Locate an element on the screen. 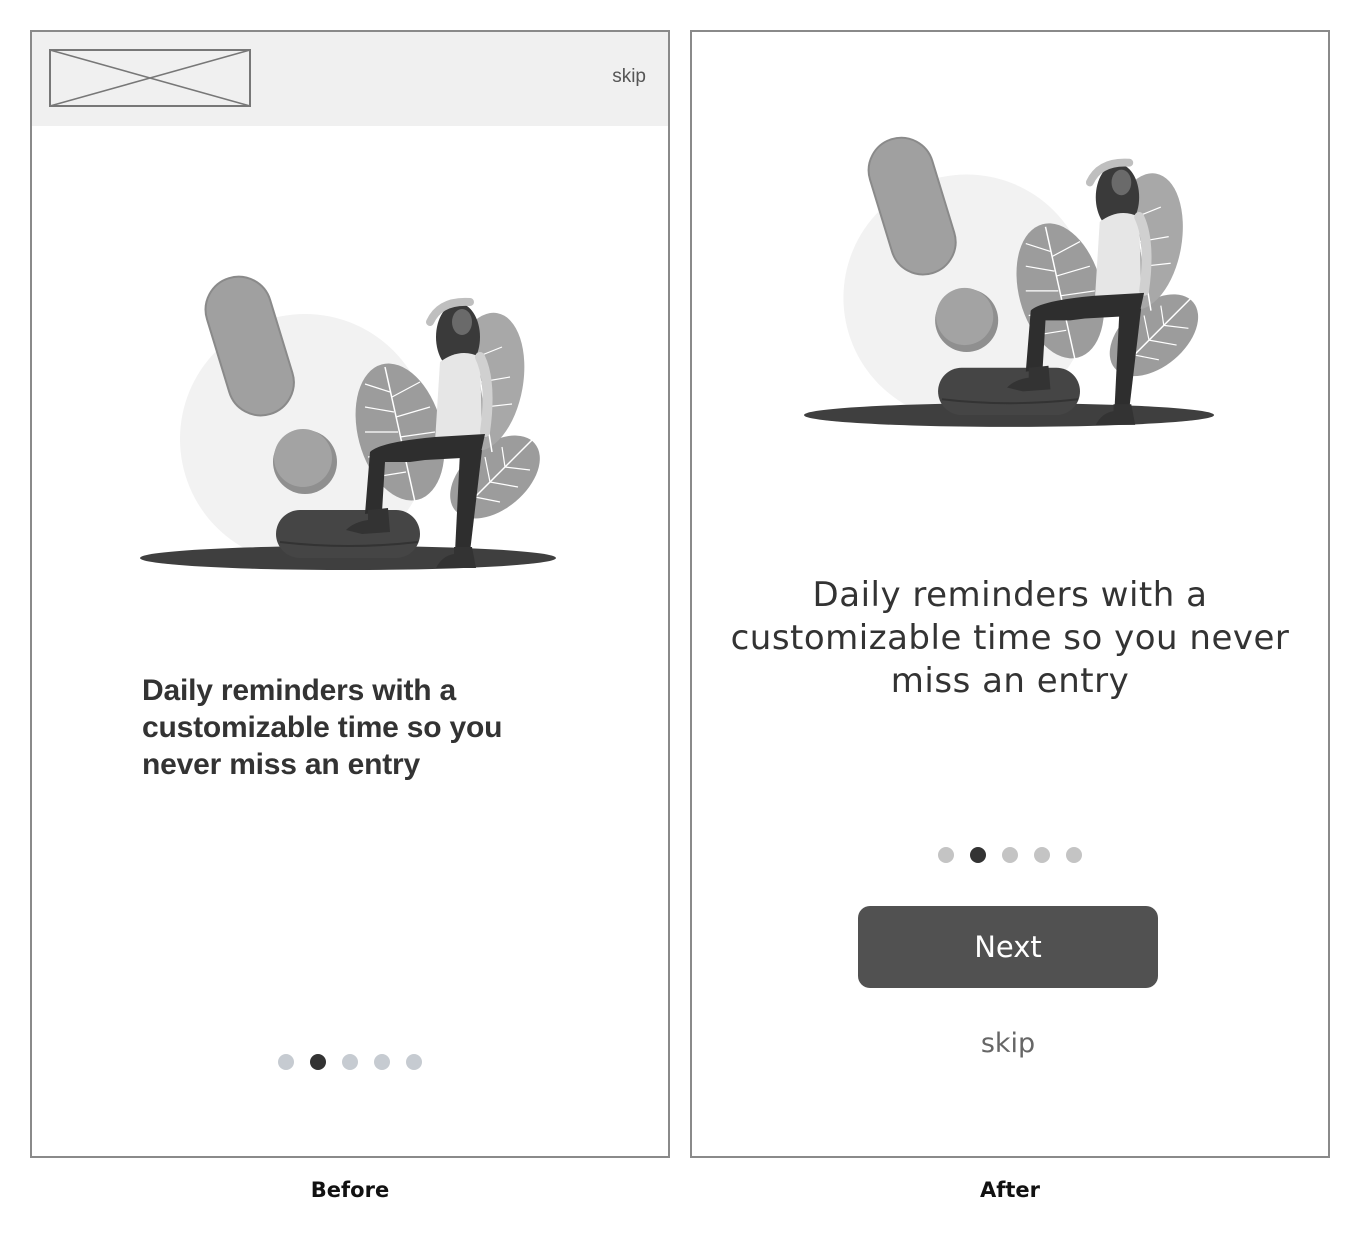 Image resolution: width=1360 pixels, height=1238 pixels. caption-after: After is located at coordinates (1010, 1190).